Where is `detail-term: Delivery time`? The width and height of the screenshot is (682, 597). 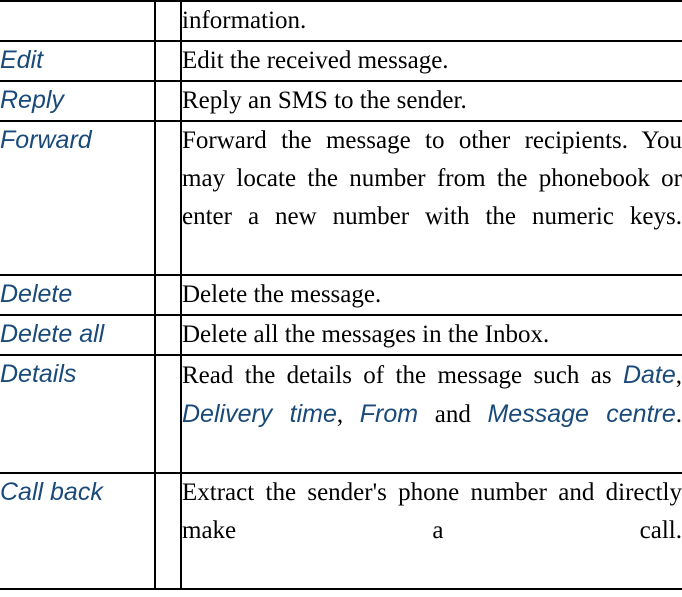
detail-term: Delivery time is located at coordinates (259, 414).